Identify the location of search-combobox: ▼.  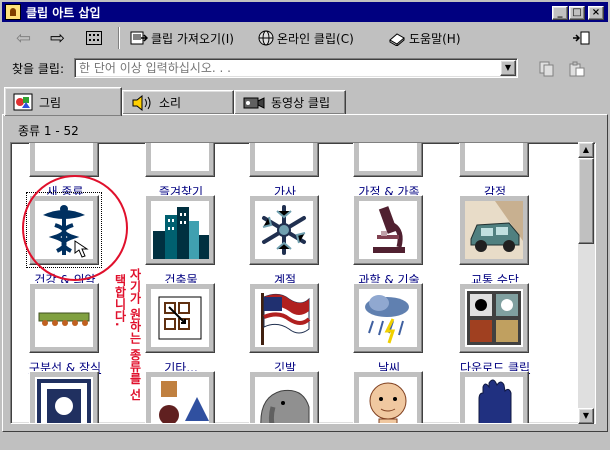
(296, 68).